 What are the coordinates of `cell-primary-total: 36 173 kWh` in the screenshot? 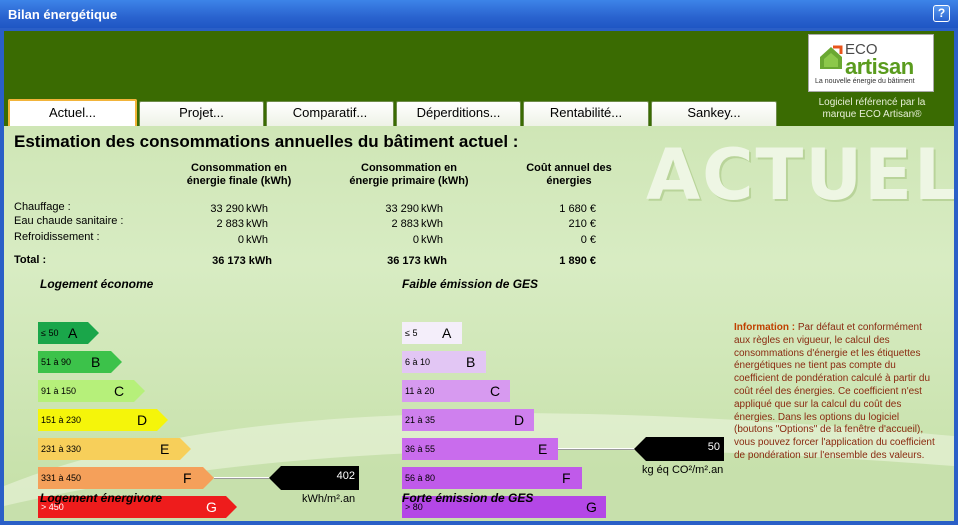 It's located at (417, 261).